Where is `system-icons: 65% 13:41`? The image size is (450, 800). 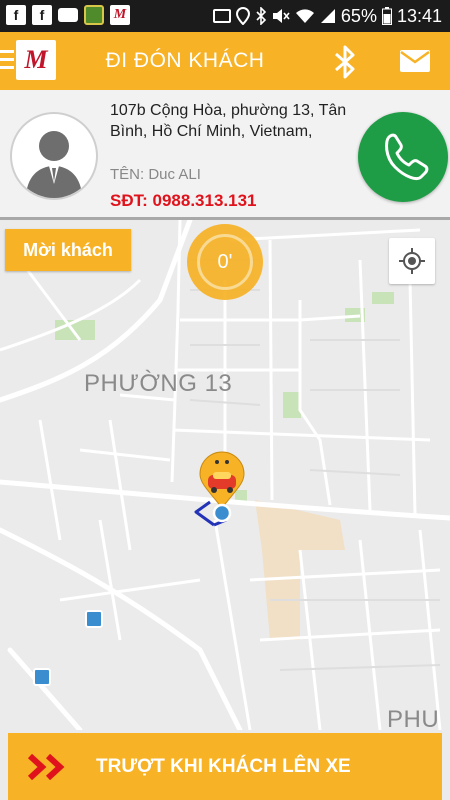
system-icons: 65% 13:41 is located at coordinates (327, 16).